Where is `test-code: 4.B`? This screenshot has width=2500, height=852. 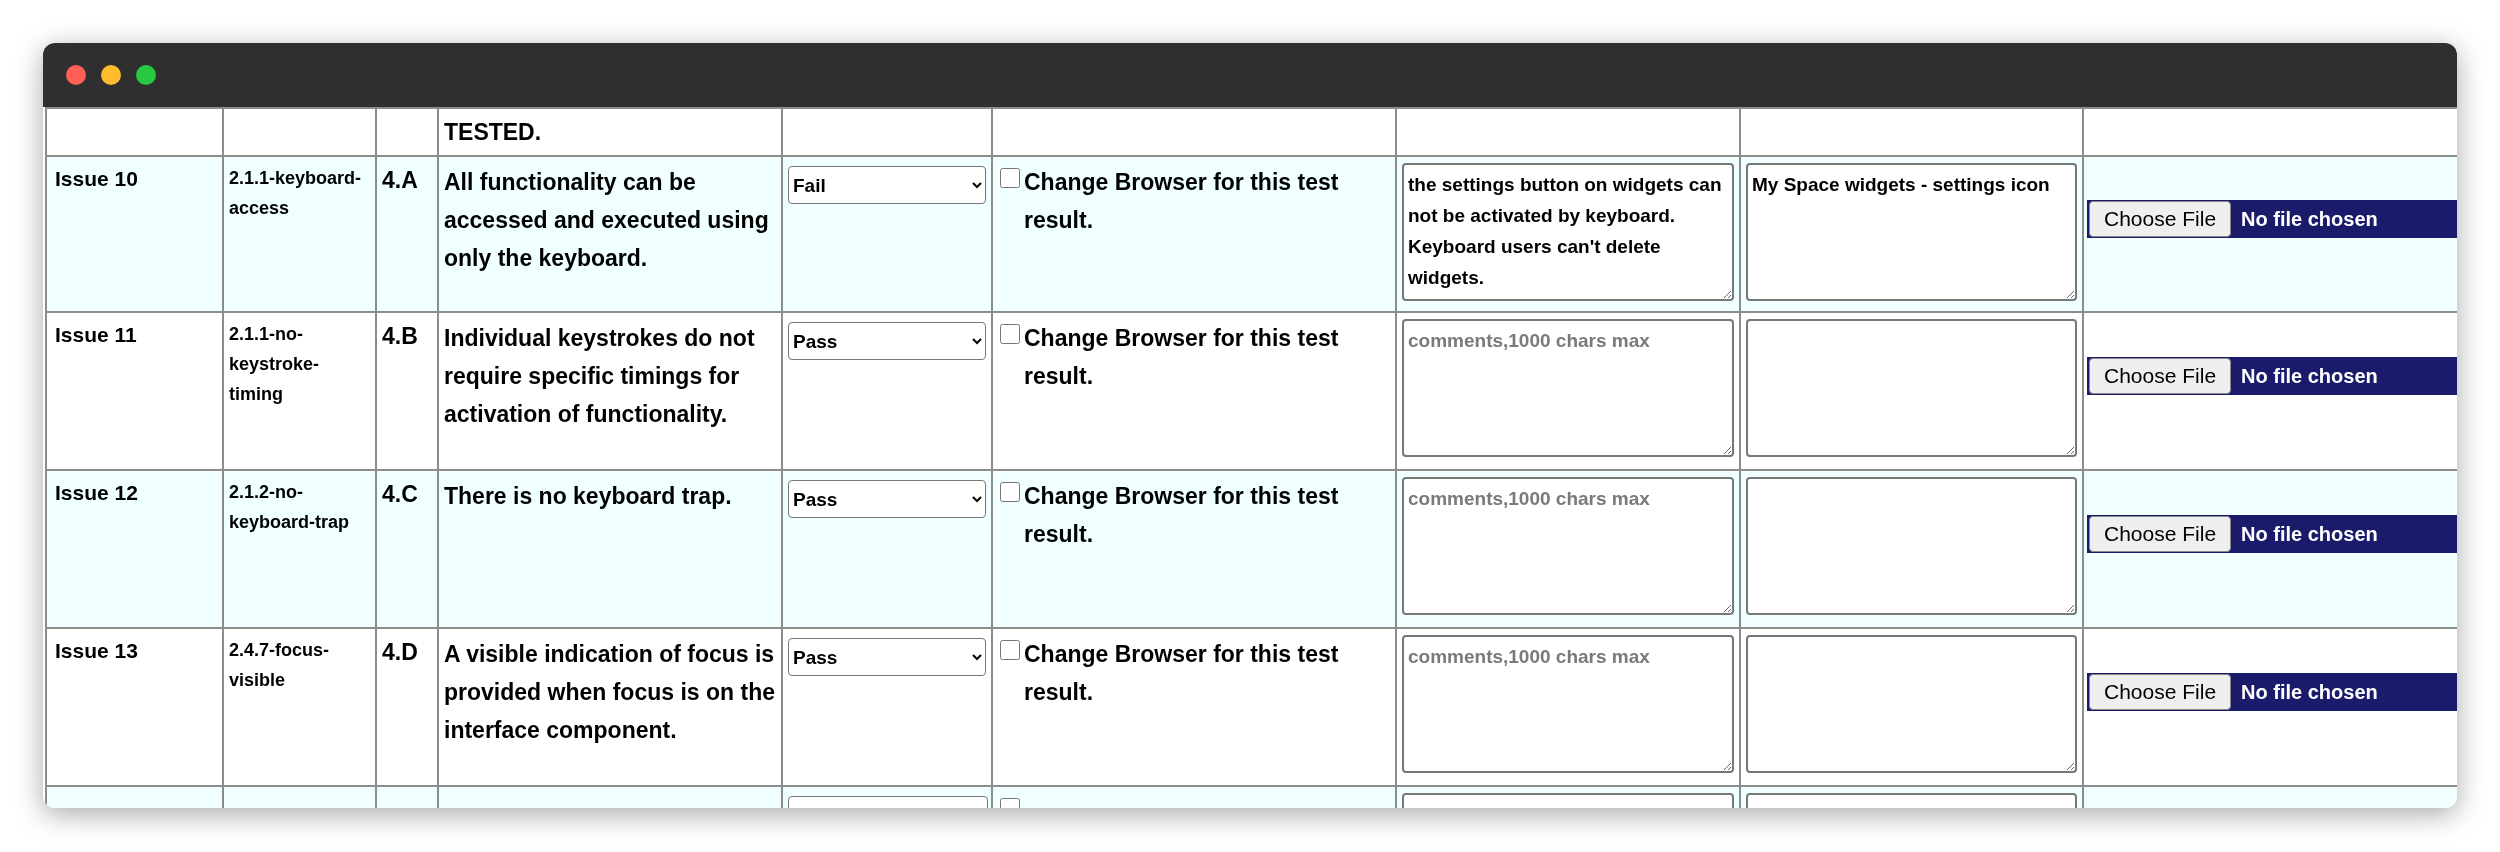 test-code: 4.B is located at coordinates (400, 336).